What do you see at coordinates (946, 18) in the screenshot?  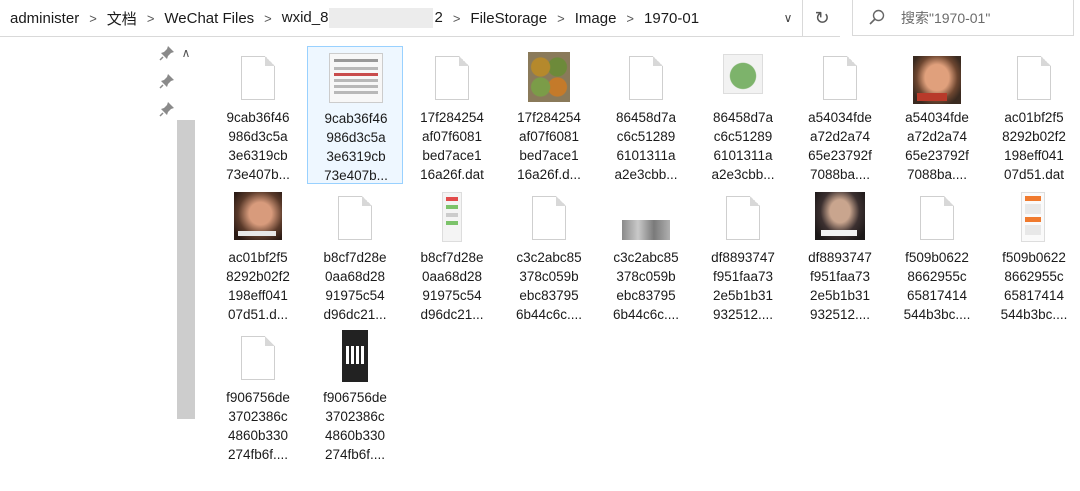 I see `search-placeholder: 搜索"1970-01"` at bounding box center [946, 18].